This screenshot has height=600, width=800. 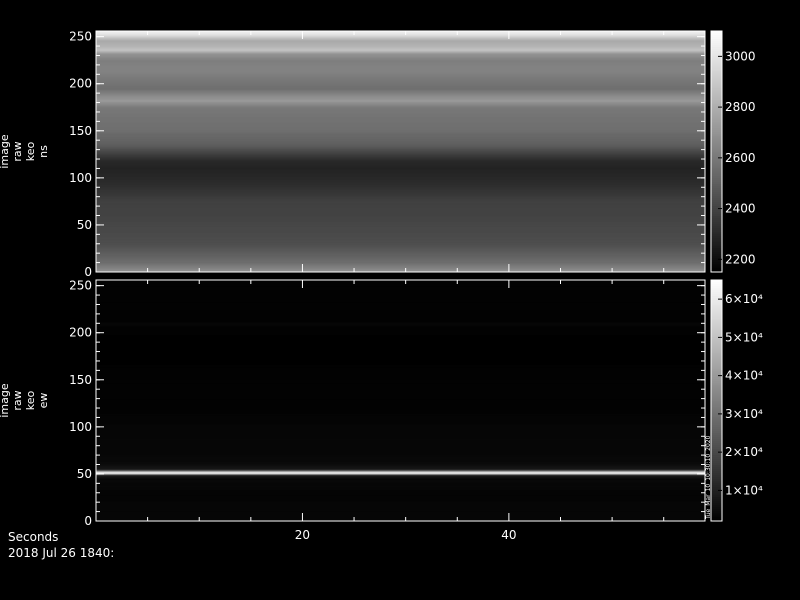 What do you see at coordinates (740, 107) in the screenshot?
I see `colorbar-tick-label: 2800` at bounding box center [740, 107].